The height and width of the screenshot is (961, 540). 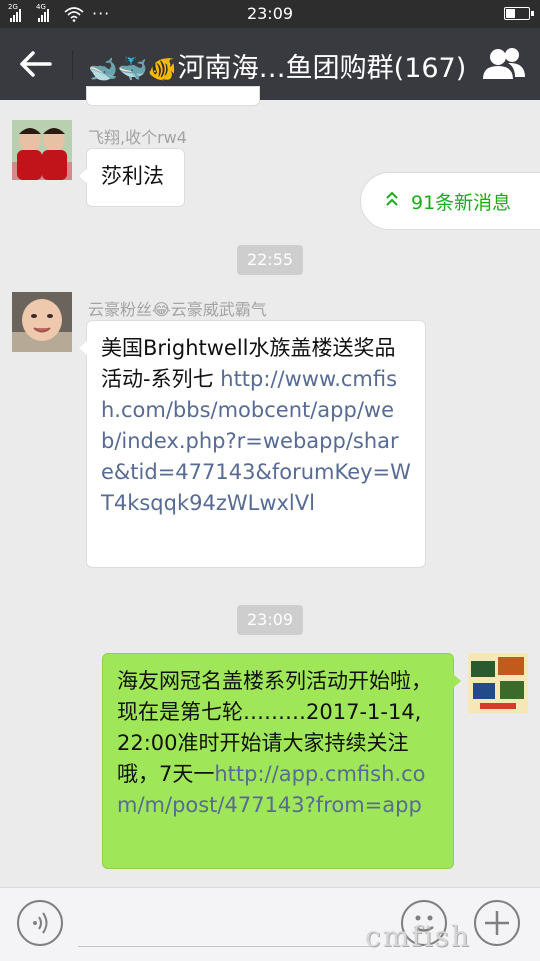 I want to click on own-avatar, so click(x=498, y=683).